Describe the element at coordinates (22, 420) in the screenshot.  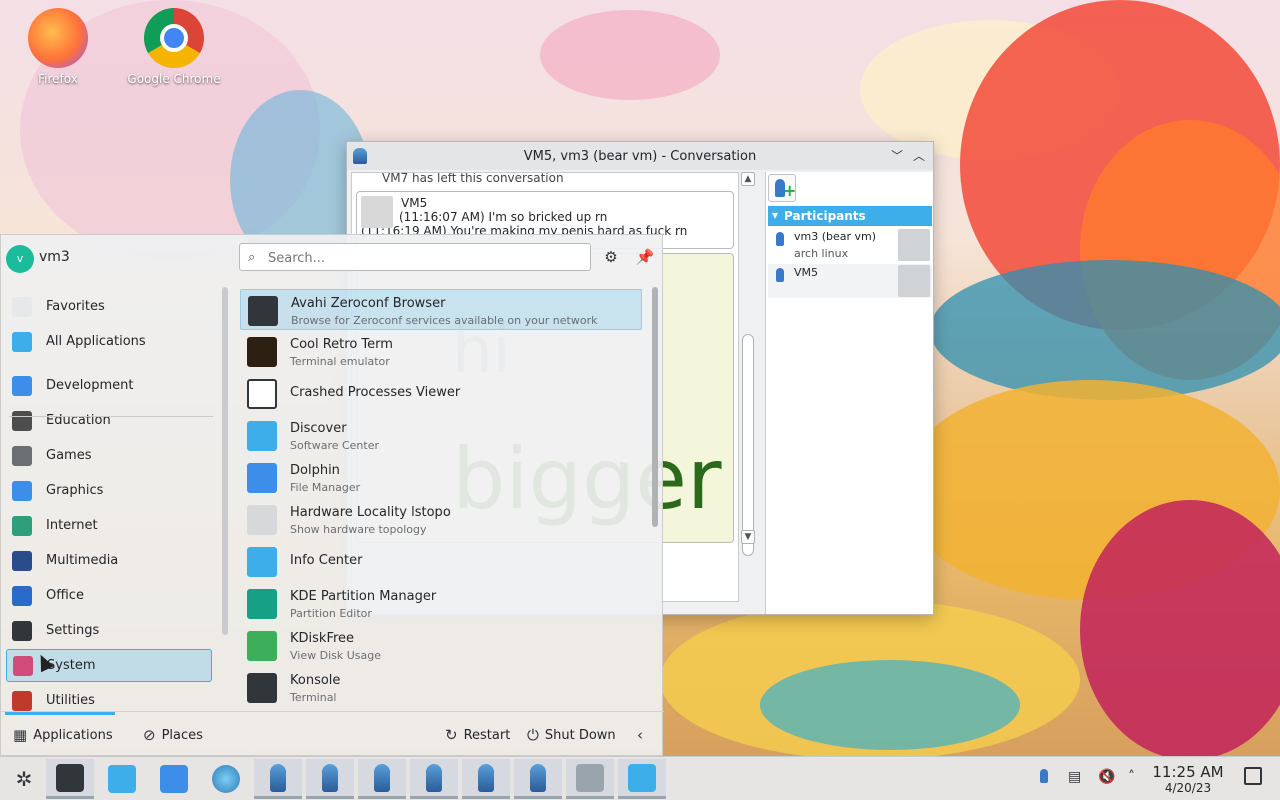
I see `education-icon` at that location.